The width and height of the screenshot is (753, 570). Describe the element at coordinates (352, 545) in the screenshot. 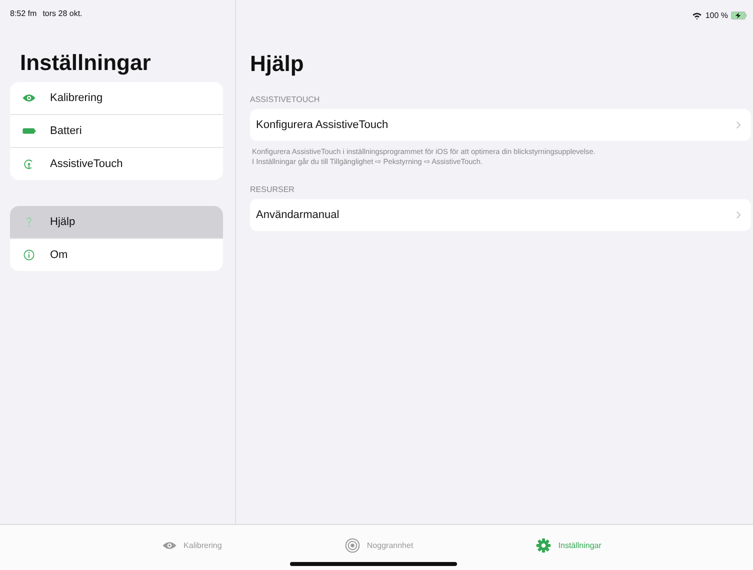

I see `target-icon` at that location.